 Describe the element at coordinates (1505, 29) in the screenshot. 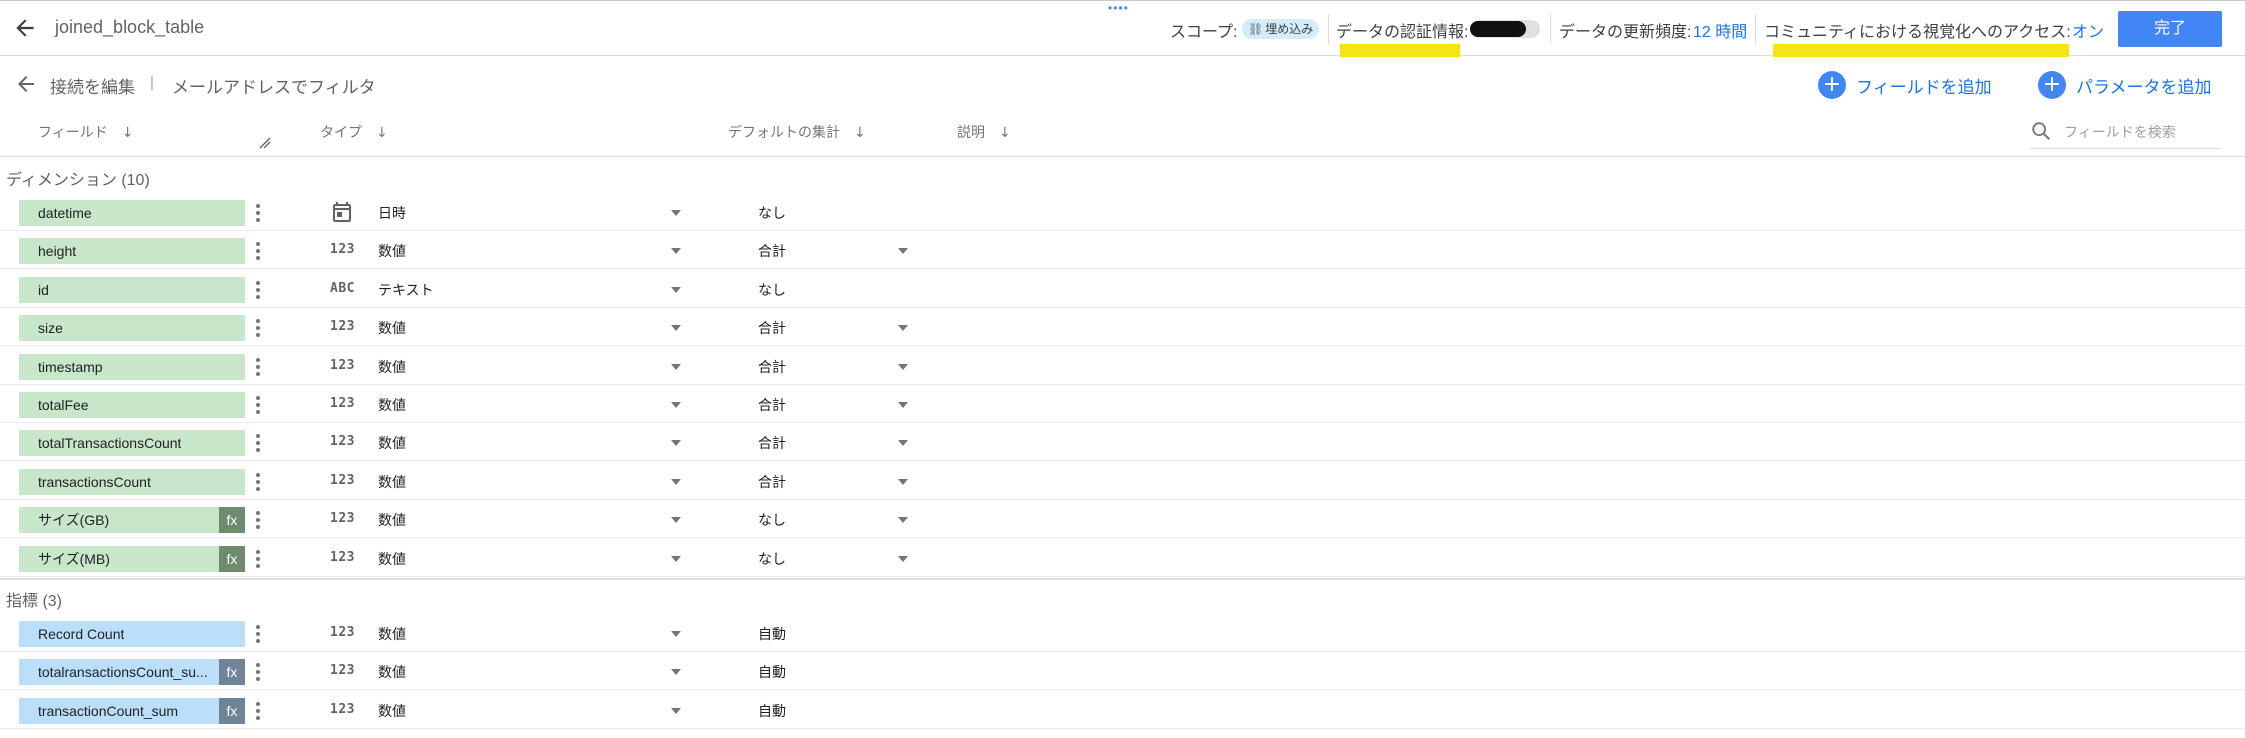

I see `credentials-toggle` at that location.